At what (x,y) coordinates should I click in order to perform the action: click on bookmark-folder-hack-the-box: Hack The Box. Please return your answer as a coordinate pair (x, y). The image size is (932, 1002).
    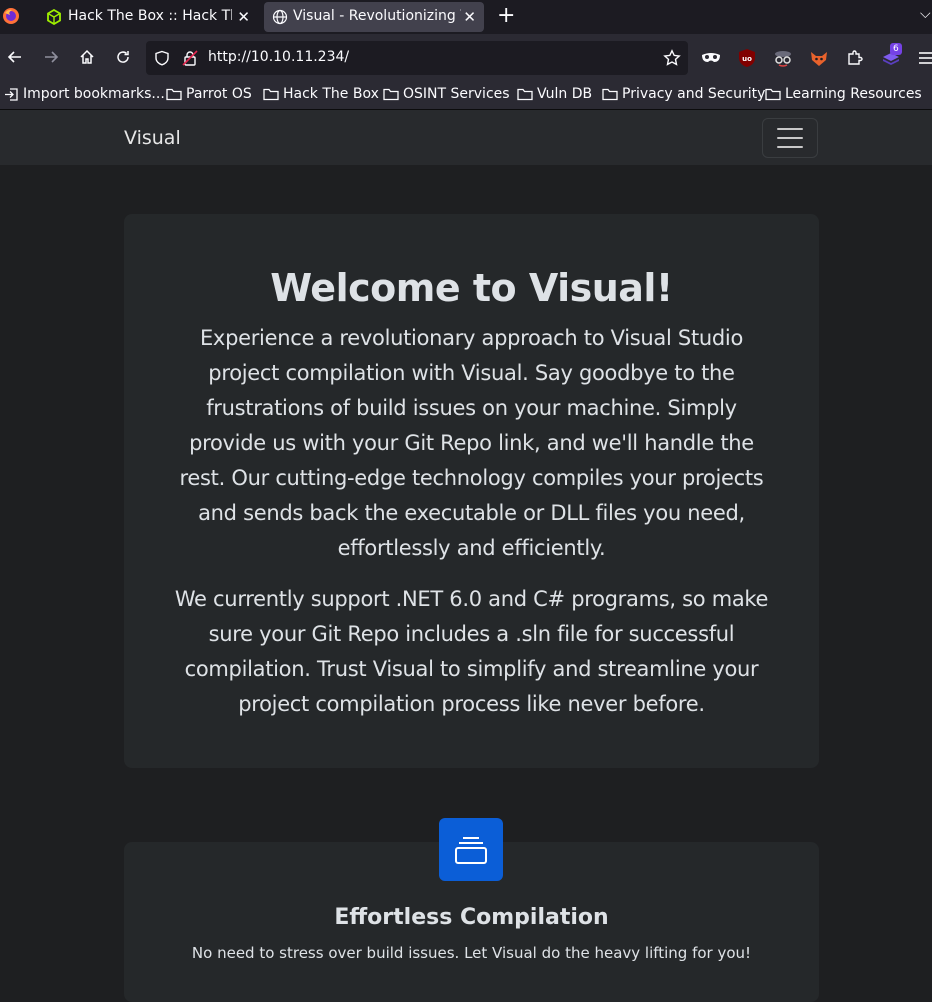
    Looking at the image, I should click on (321, 94).